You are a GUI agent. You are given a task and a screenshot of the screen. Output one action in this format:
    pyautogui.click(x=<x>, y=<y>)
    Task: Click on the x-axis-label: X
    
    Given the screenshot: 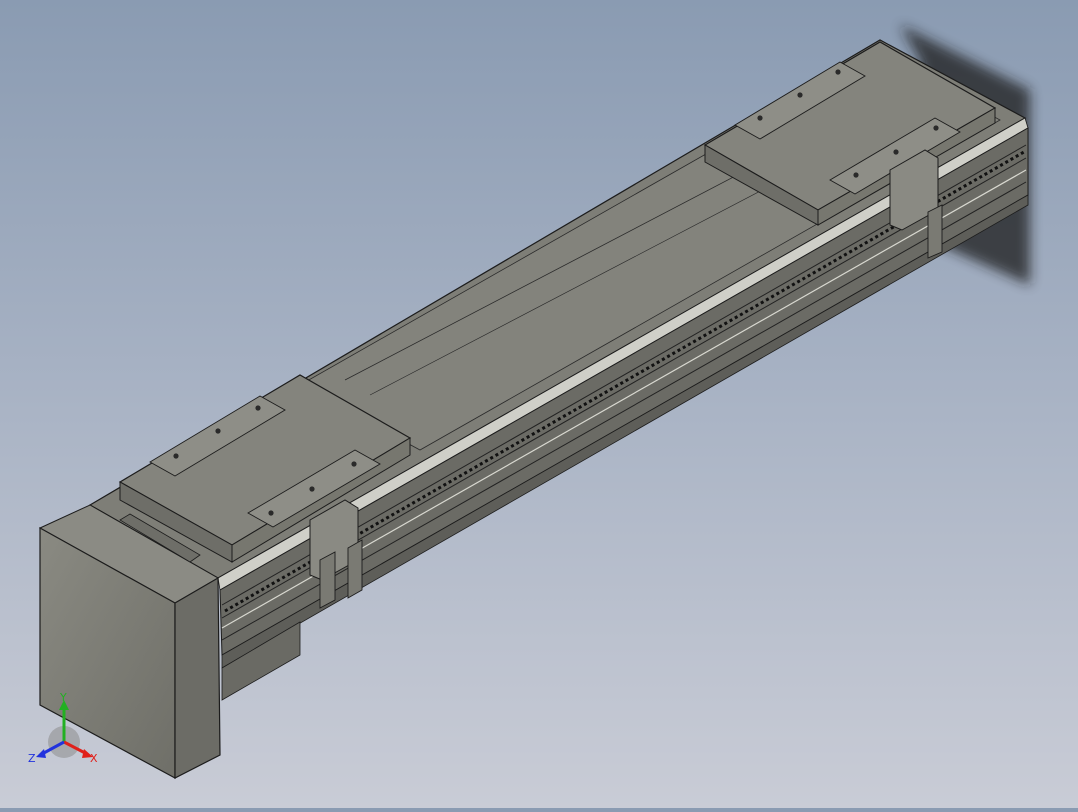 What is the action you would take?
    pyautogui.click(x=94, y=758)
    